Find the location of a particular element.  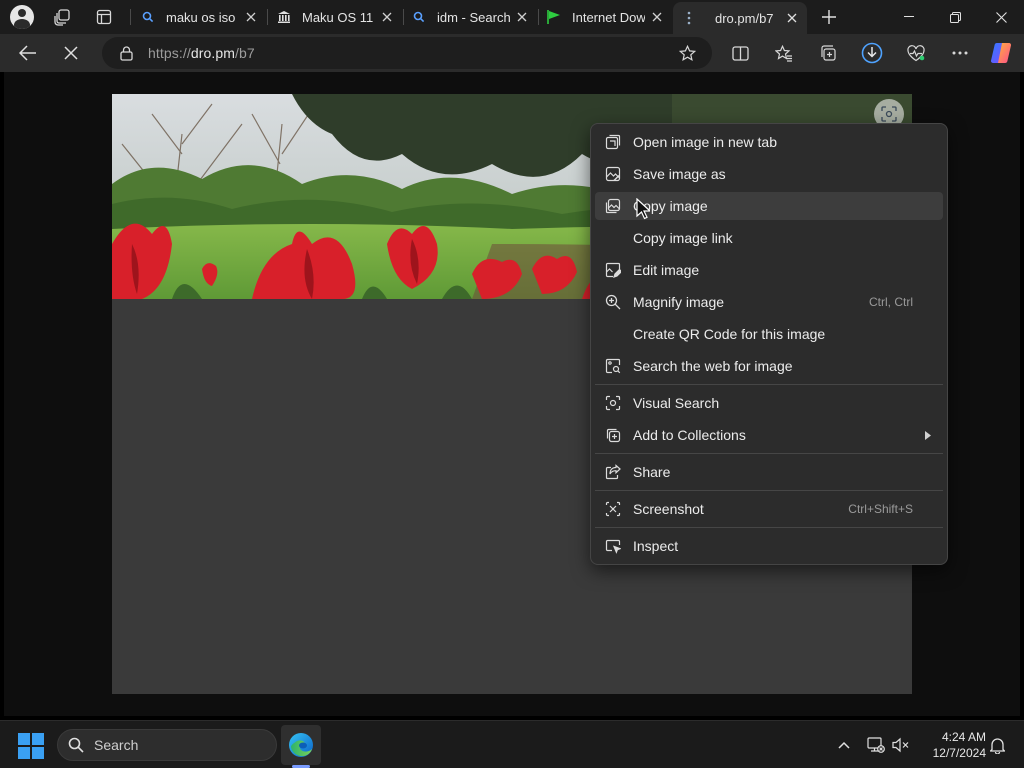

back-button is located at coordinates (28, 53).